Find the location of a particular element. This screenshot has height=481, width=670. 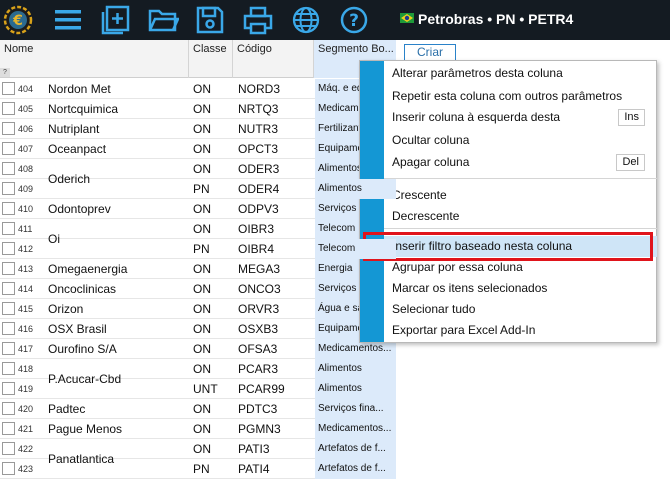

menu-item: Decrescente is located at coordinates (520, 216).